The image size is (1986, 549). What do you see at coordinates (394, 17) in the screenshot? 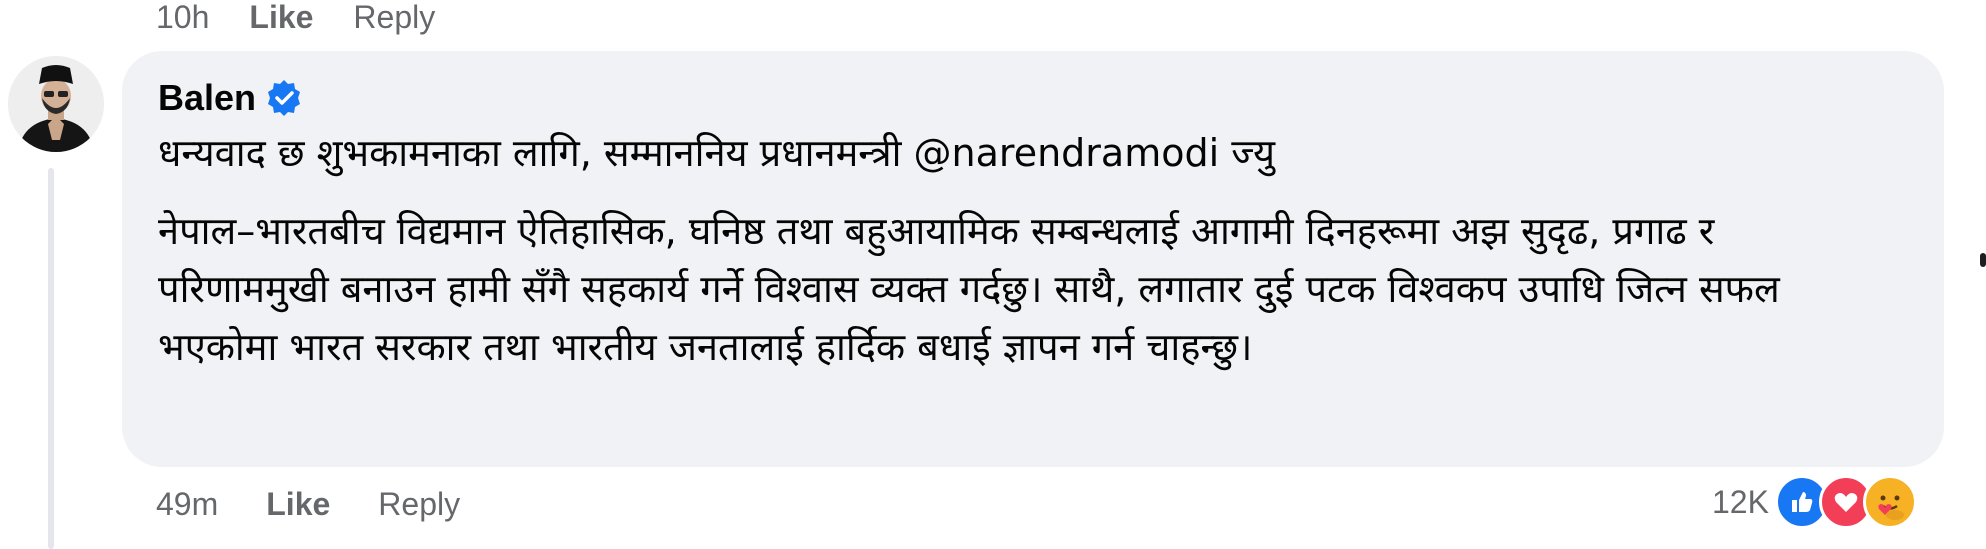
I see `previous-reply-button: Reply` at bounding box center [394, 17].